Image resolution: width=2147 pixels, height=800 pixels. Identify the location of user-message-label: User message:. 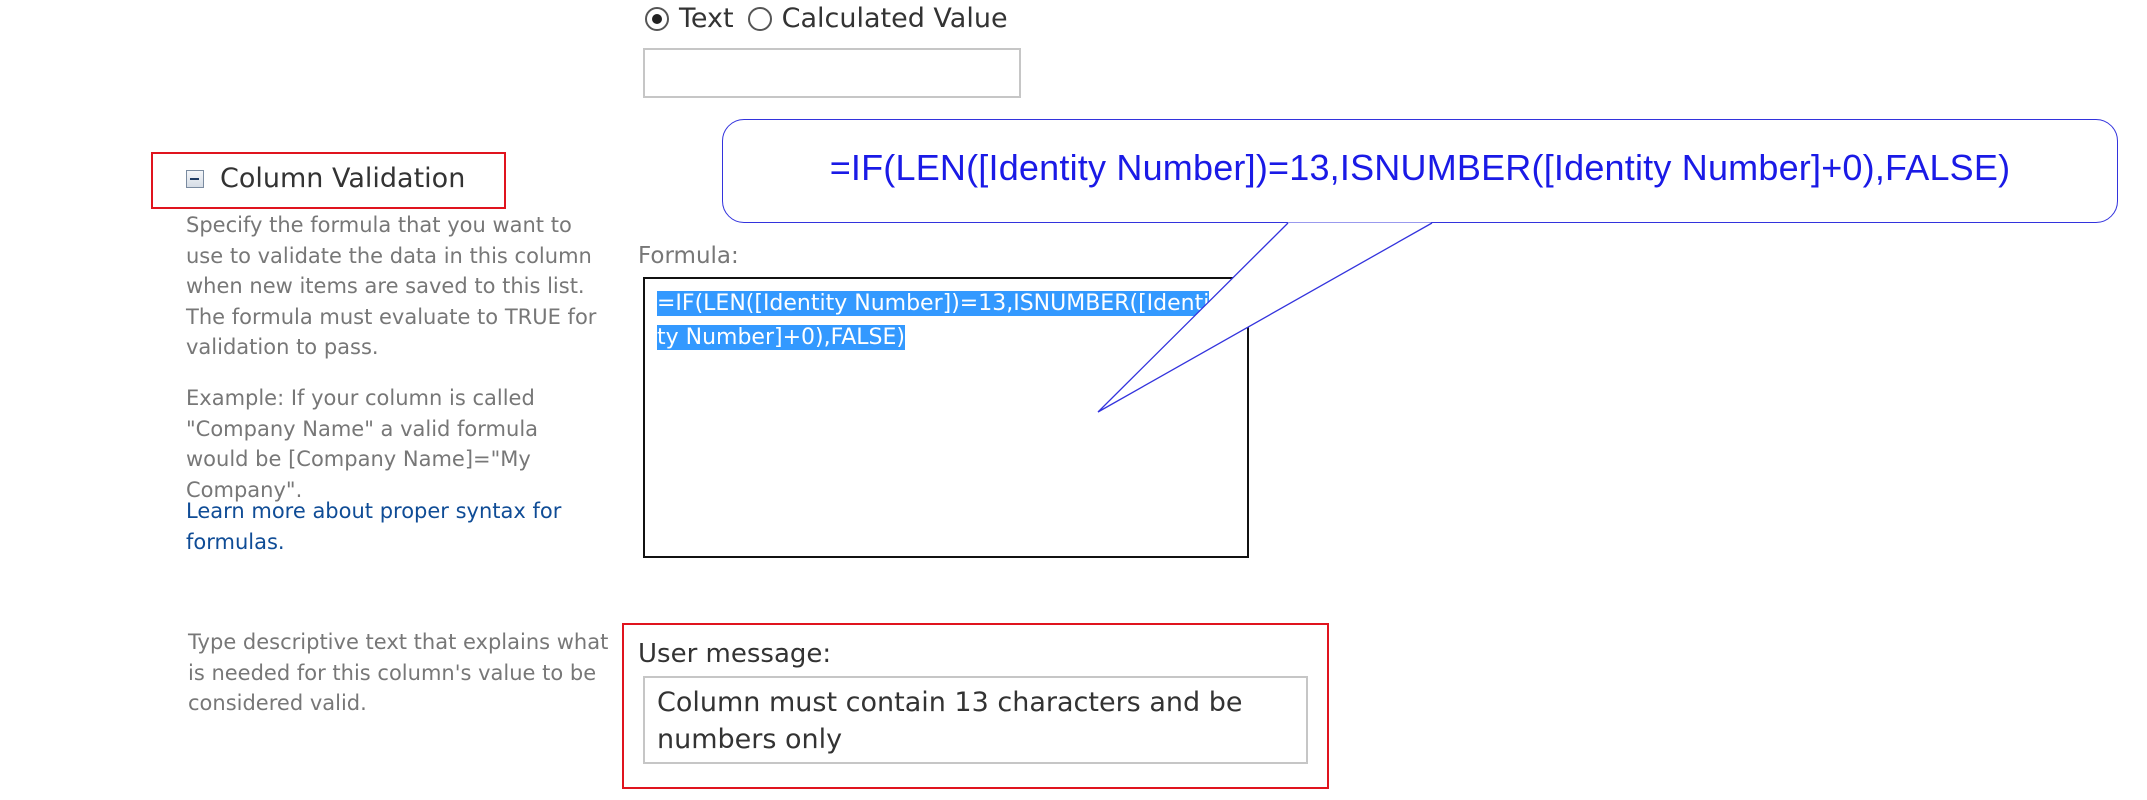
(735, 654).